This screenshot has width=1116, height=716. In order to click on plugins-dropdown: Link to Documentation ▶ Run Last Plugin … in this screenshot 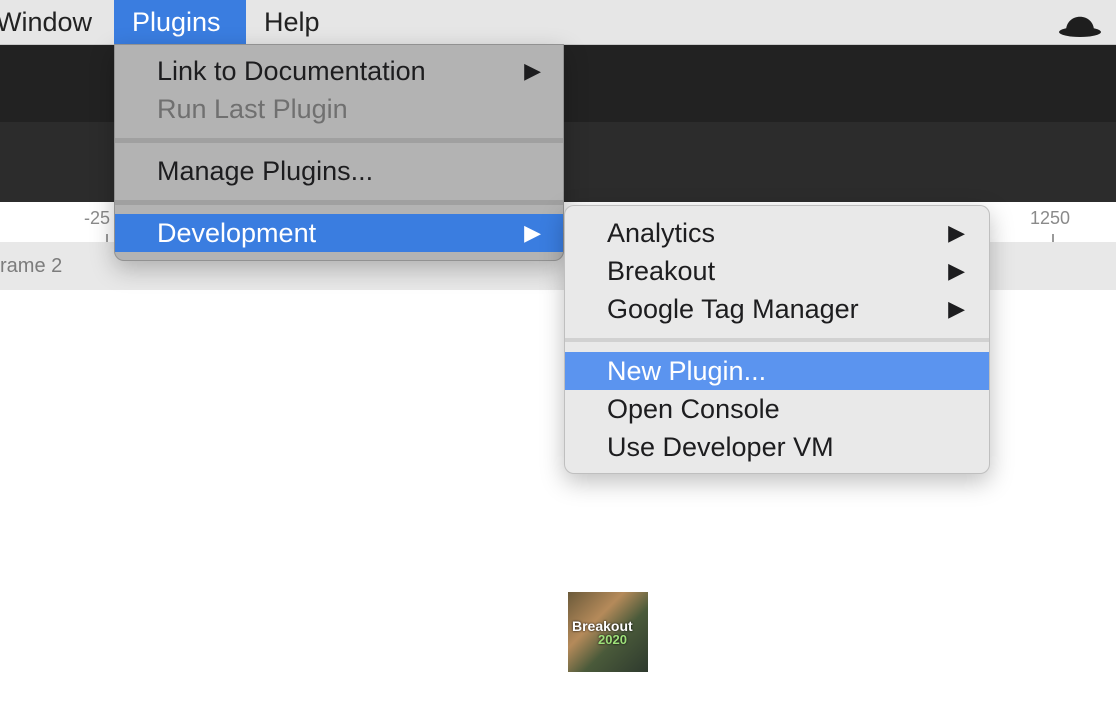, I will do `click(339, 152)`.